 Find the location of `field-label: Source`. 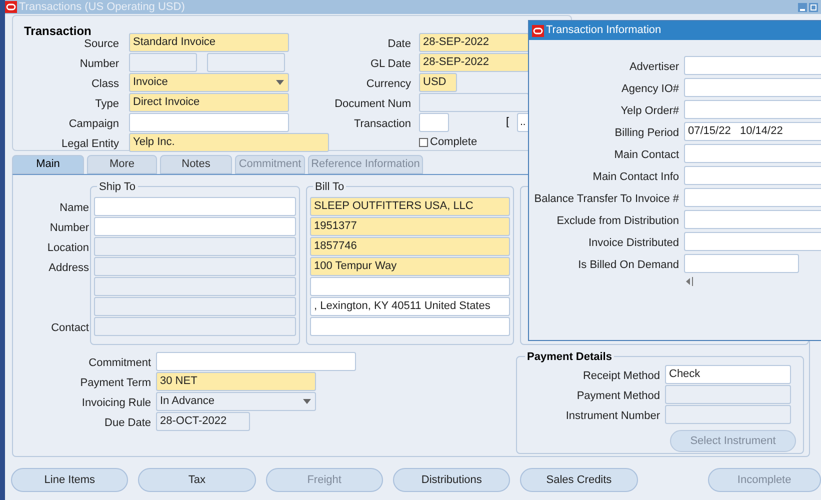

field-label: Source is located at coordinates (101, 44).